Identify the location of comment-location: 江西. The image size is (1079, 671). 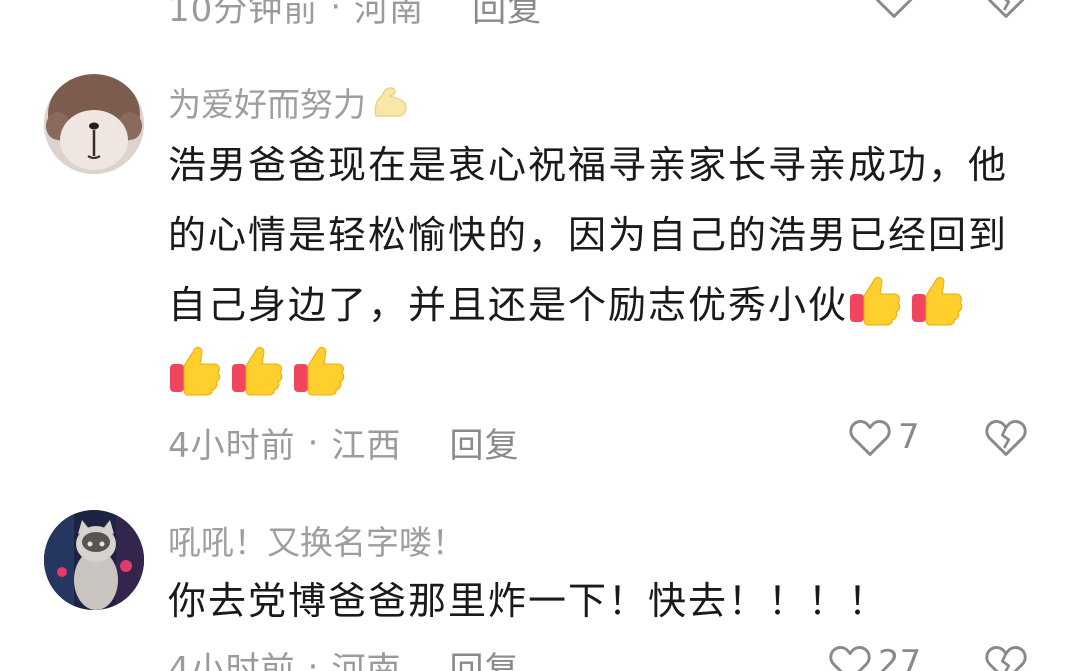
(366, 446).